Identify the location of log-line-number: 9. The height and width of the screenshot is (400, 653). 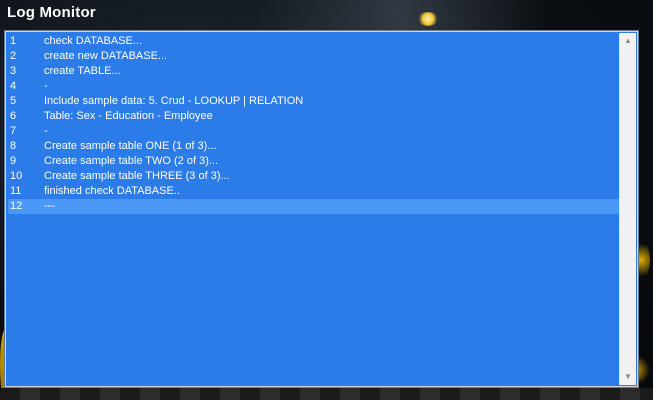
(13, 161).